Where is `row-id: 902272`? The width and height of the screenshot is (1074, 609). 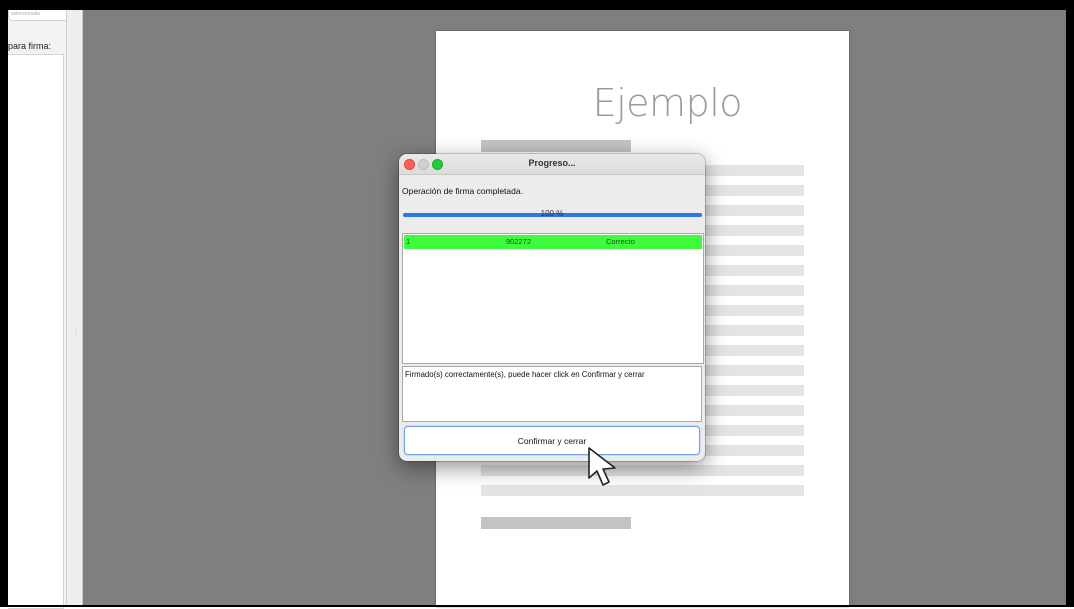
row-id: 902272 is located at coordinates (519, 241).